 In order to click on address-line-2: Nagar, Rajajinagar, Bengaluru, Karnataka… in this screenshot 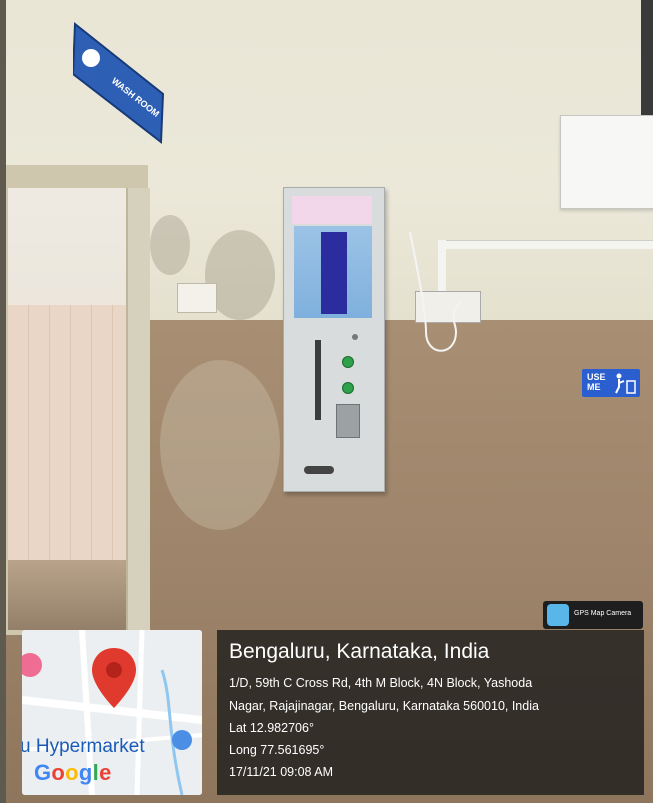, I will do `click(384, 706)`.